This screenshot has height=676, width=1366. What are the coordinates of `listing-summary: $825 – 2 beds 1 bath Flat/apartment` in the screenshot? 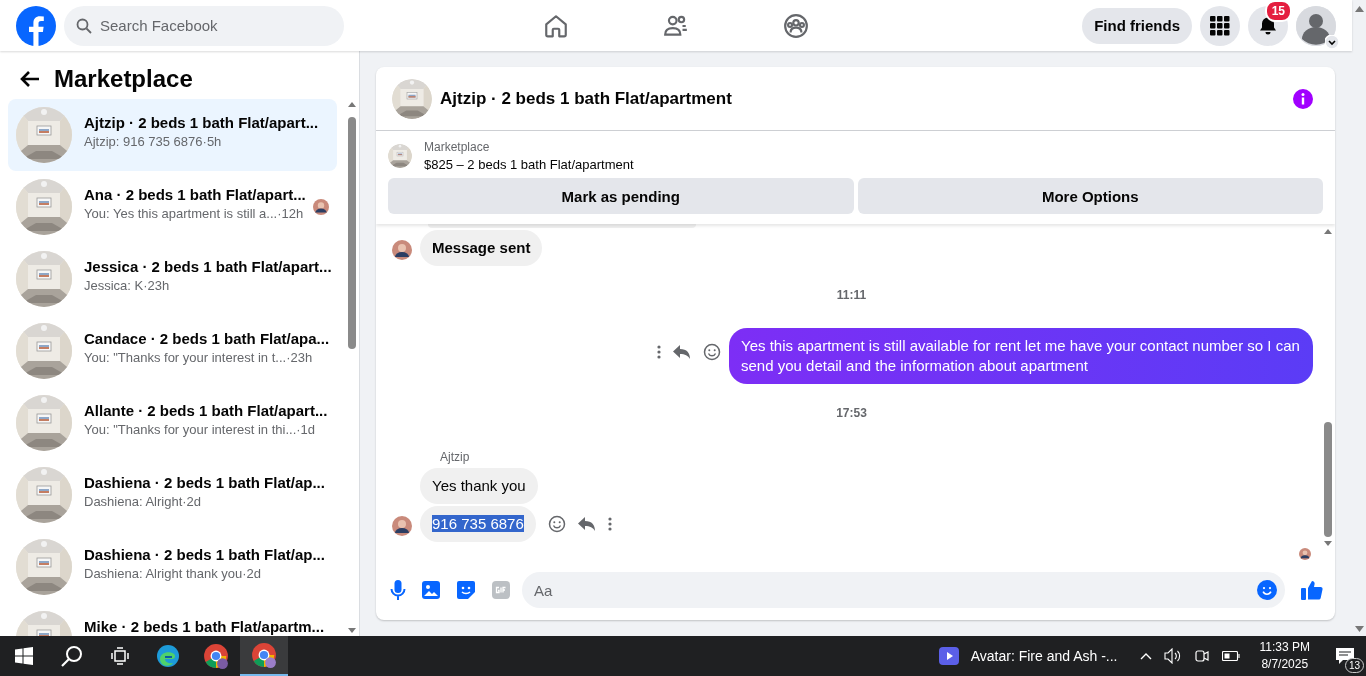 It's located at (529, 164).